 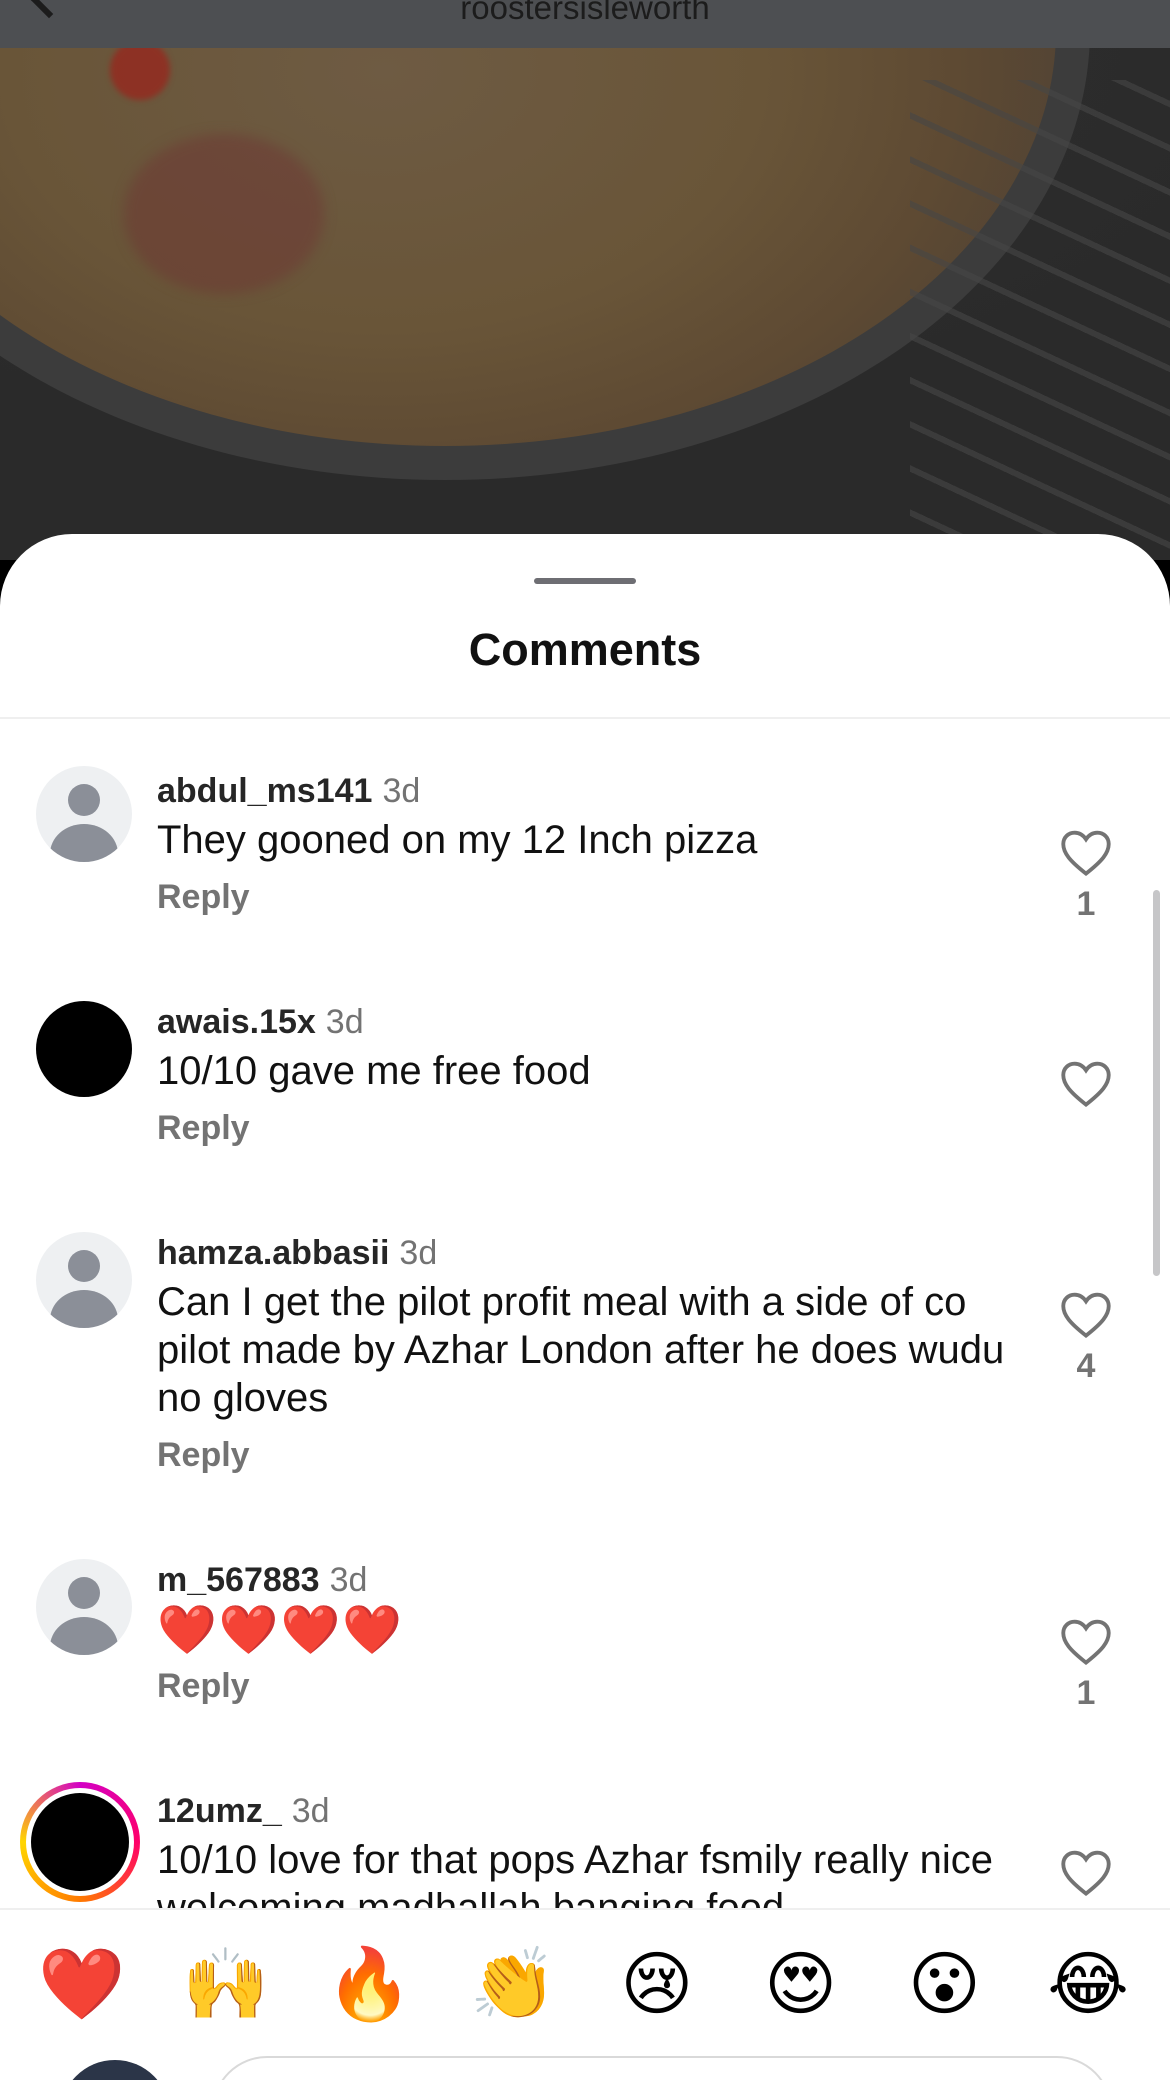 What do you see at coordinates (238, 1580) in the screenshot?
I see `comment-username: m_567883` at bounding box center [238, 1580].